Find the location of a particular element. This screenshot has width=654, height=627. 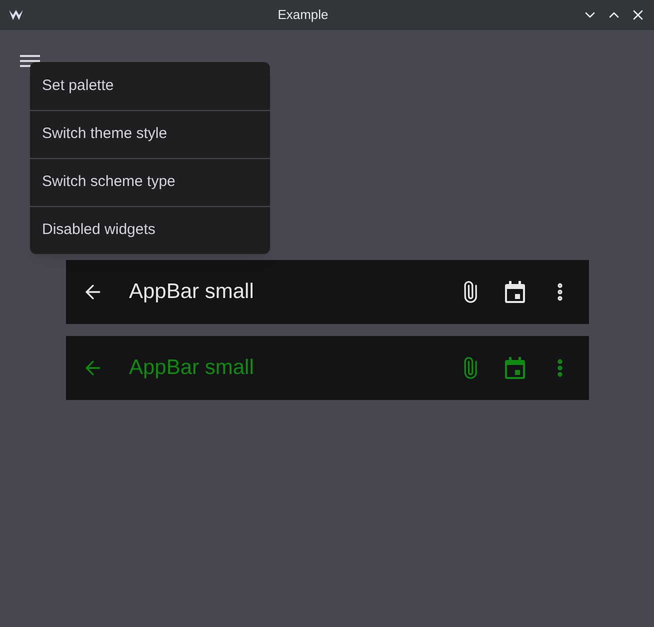

calendar-icon is located at coordinates (515, 292).